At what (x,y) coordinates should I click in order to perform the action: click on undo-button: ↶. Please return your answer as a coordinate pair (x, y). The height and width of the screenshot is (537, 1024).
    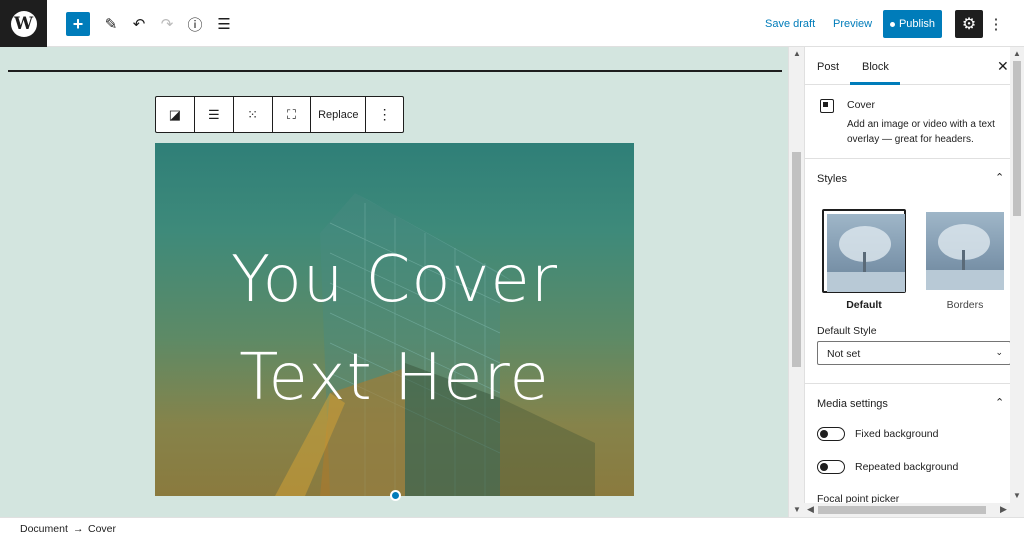
    Looking at the image, I should click on (139, 24).